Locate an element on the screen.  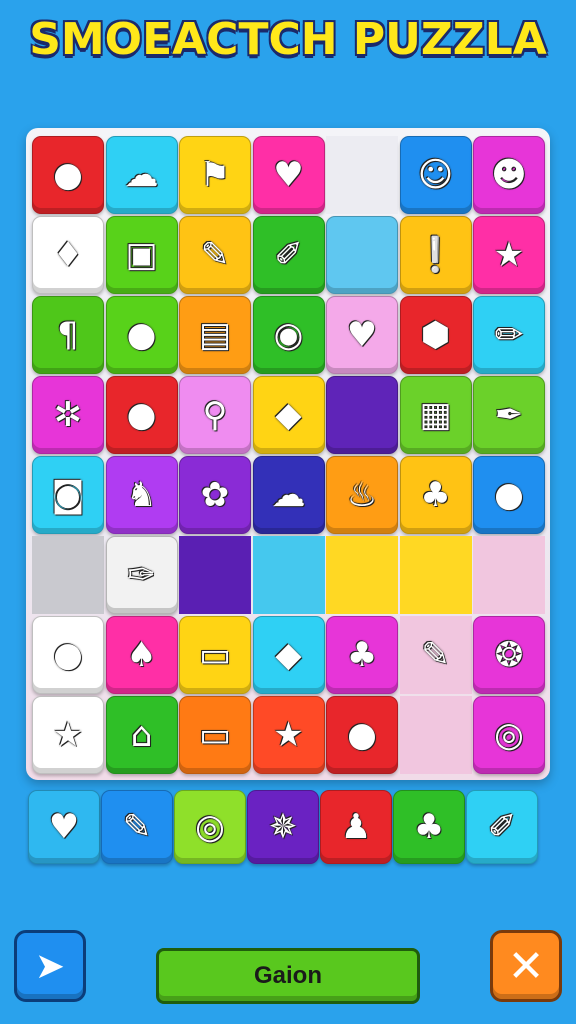
tile-icon: ⌂ is located at coordinates (141, 735).